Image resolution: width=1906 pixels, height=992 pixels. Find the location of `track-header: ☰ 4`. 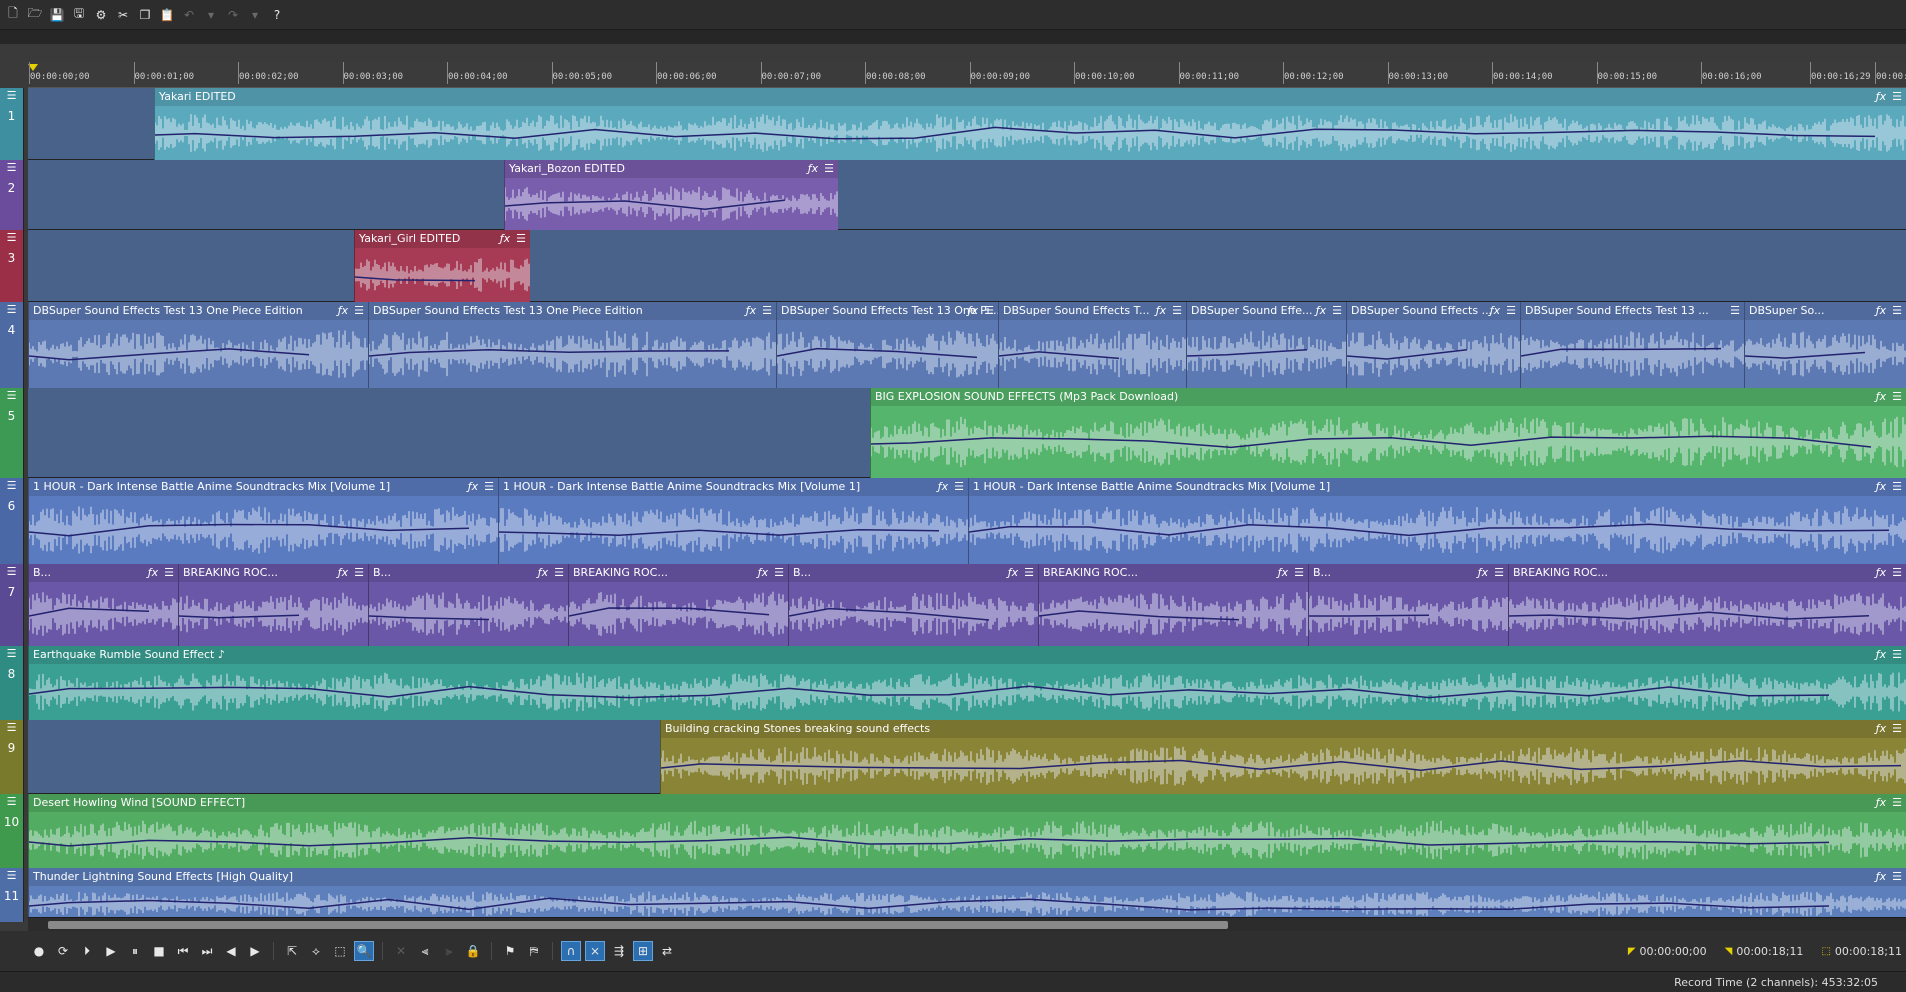

track-header: ☰ 4 is located at coordinates (12, 345).